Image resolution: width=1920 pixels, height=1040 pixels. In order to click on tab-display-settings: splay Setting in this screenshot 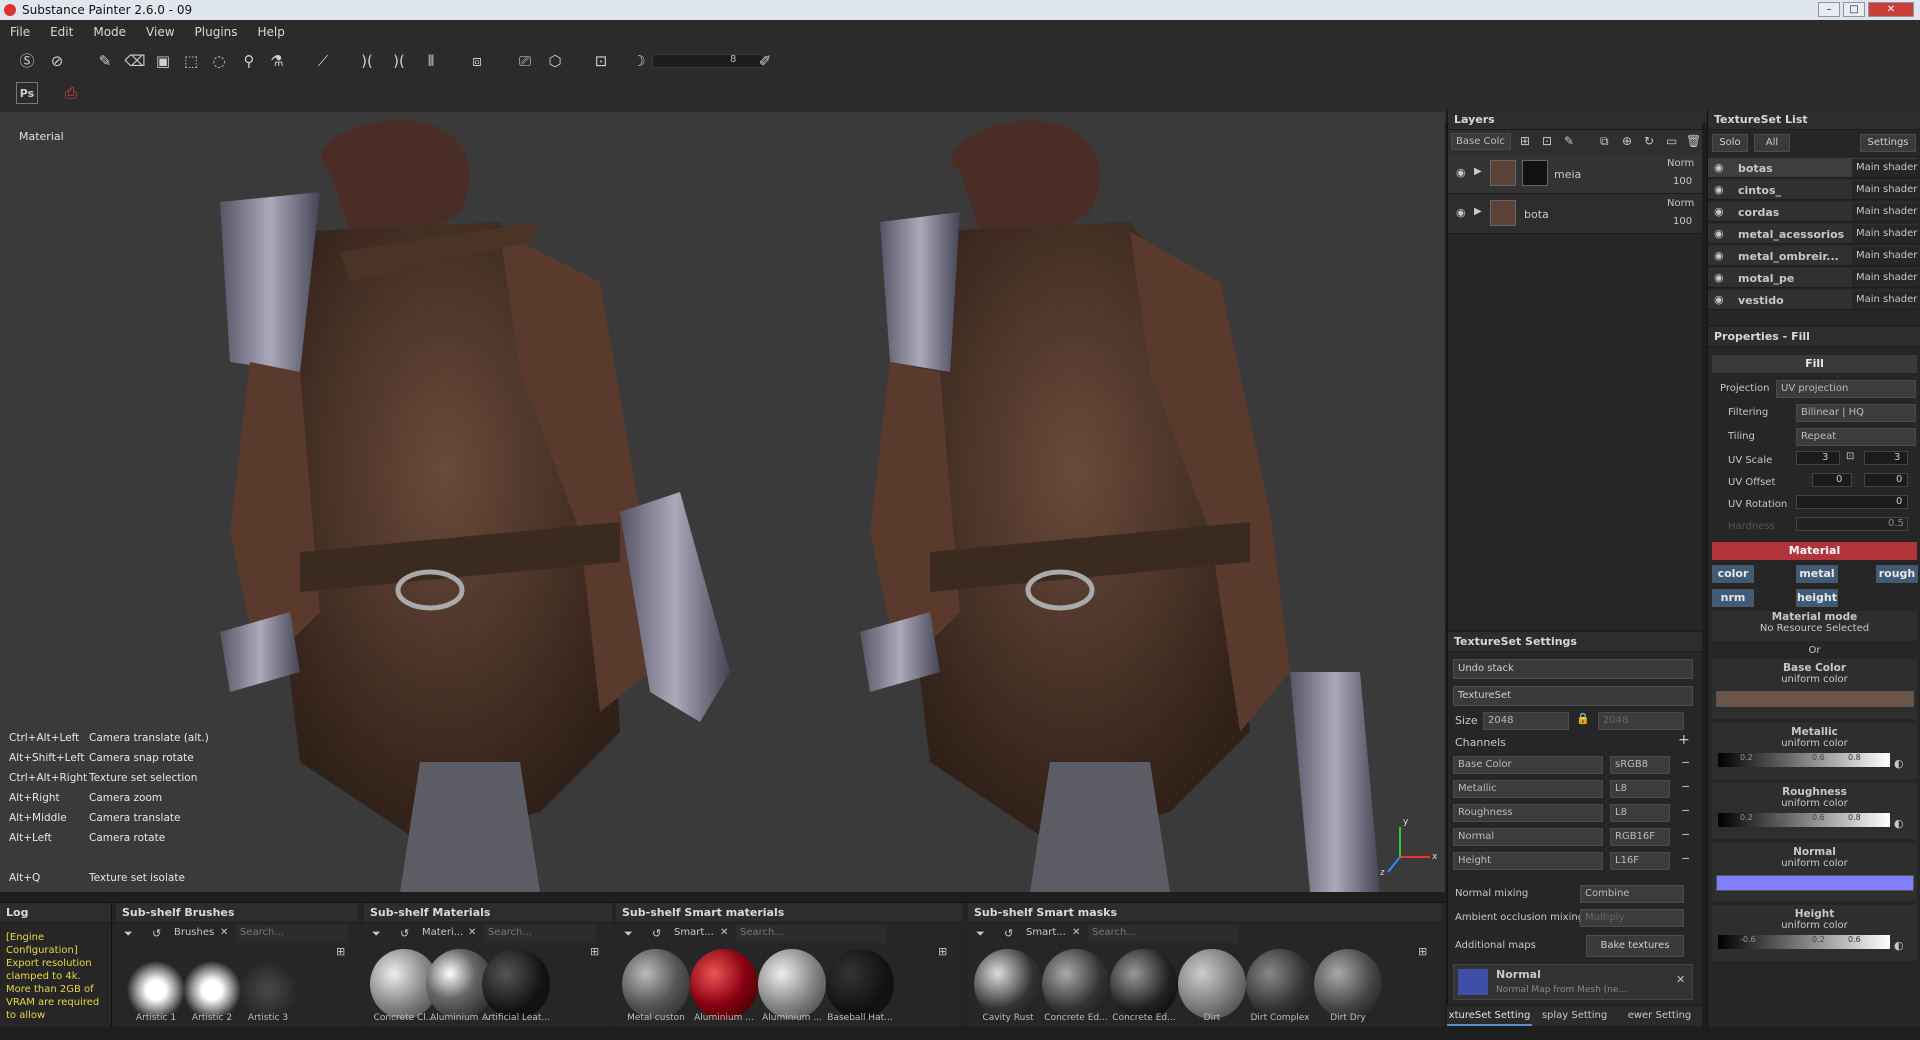, I will do `click(1574, 1016)`.